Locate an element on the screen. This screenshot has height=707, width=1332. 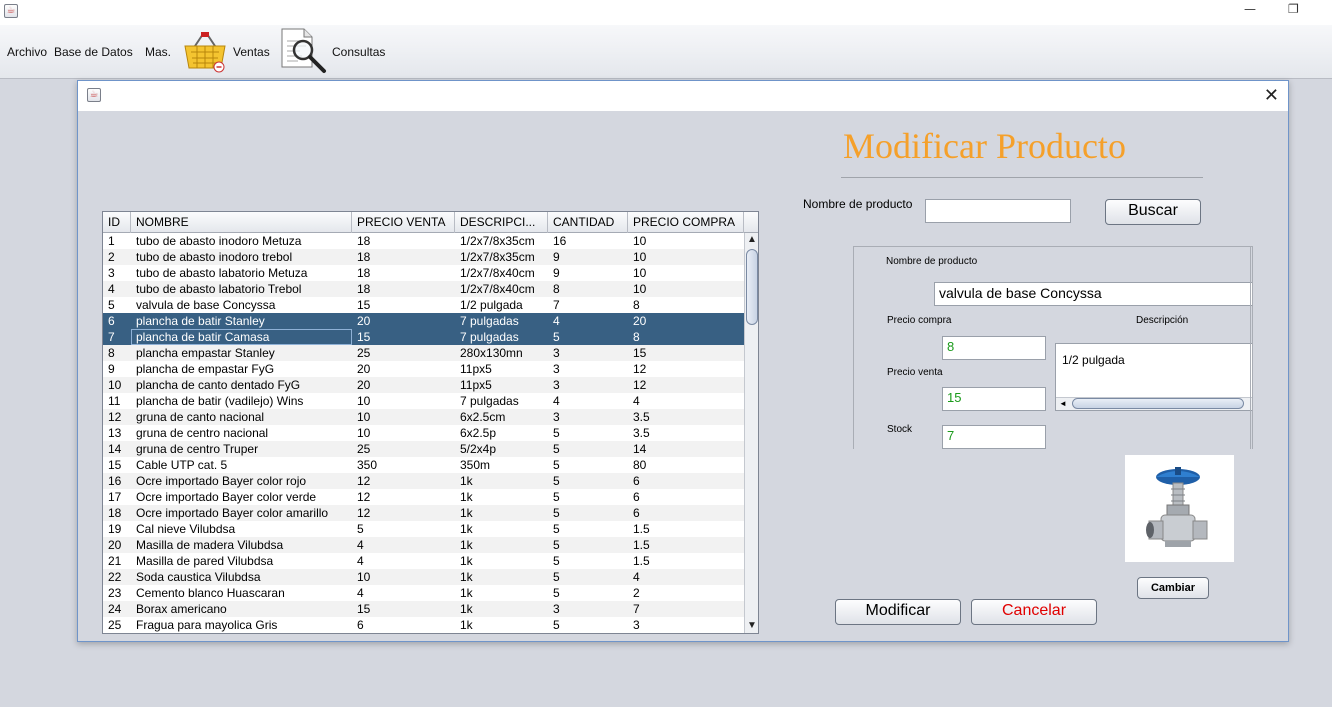
table-cell: 7 pulgadas is located at coordinates (489, 337).